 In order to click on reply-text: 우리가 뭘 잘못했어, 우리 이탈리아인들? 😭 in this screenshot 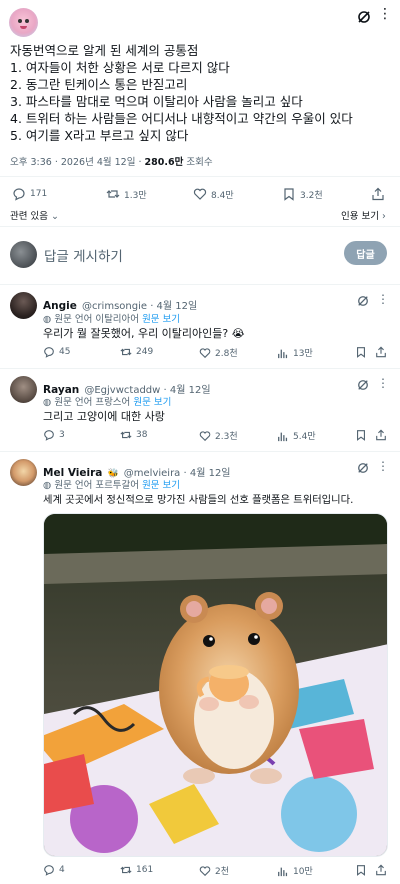, I will do `click(144, 333)`.